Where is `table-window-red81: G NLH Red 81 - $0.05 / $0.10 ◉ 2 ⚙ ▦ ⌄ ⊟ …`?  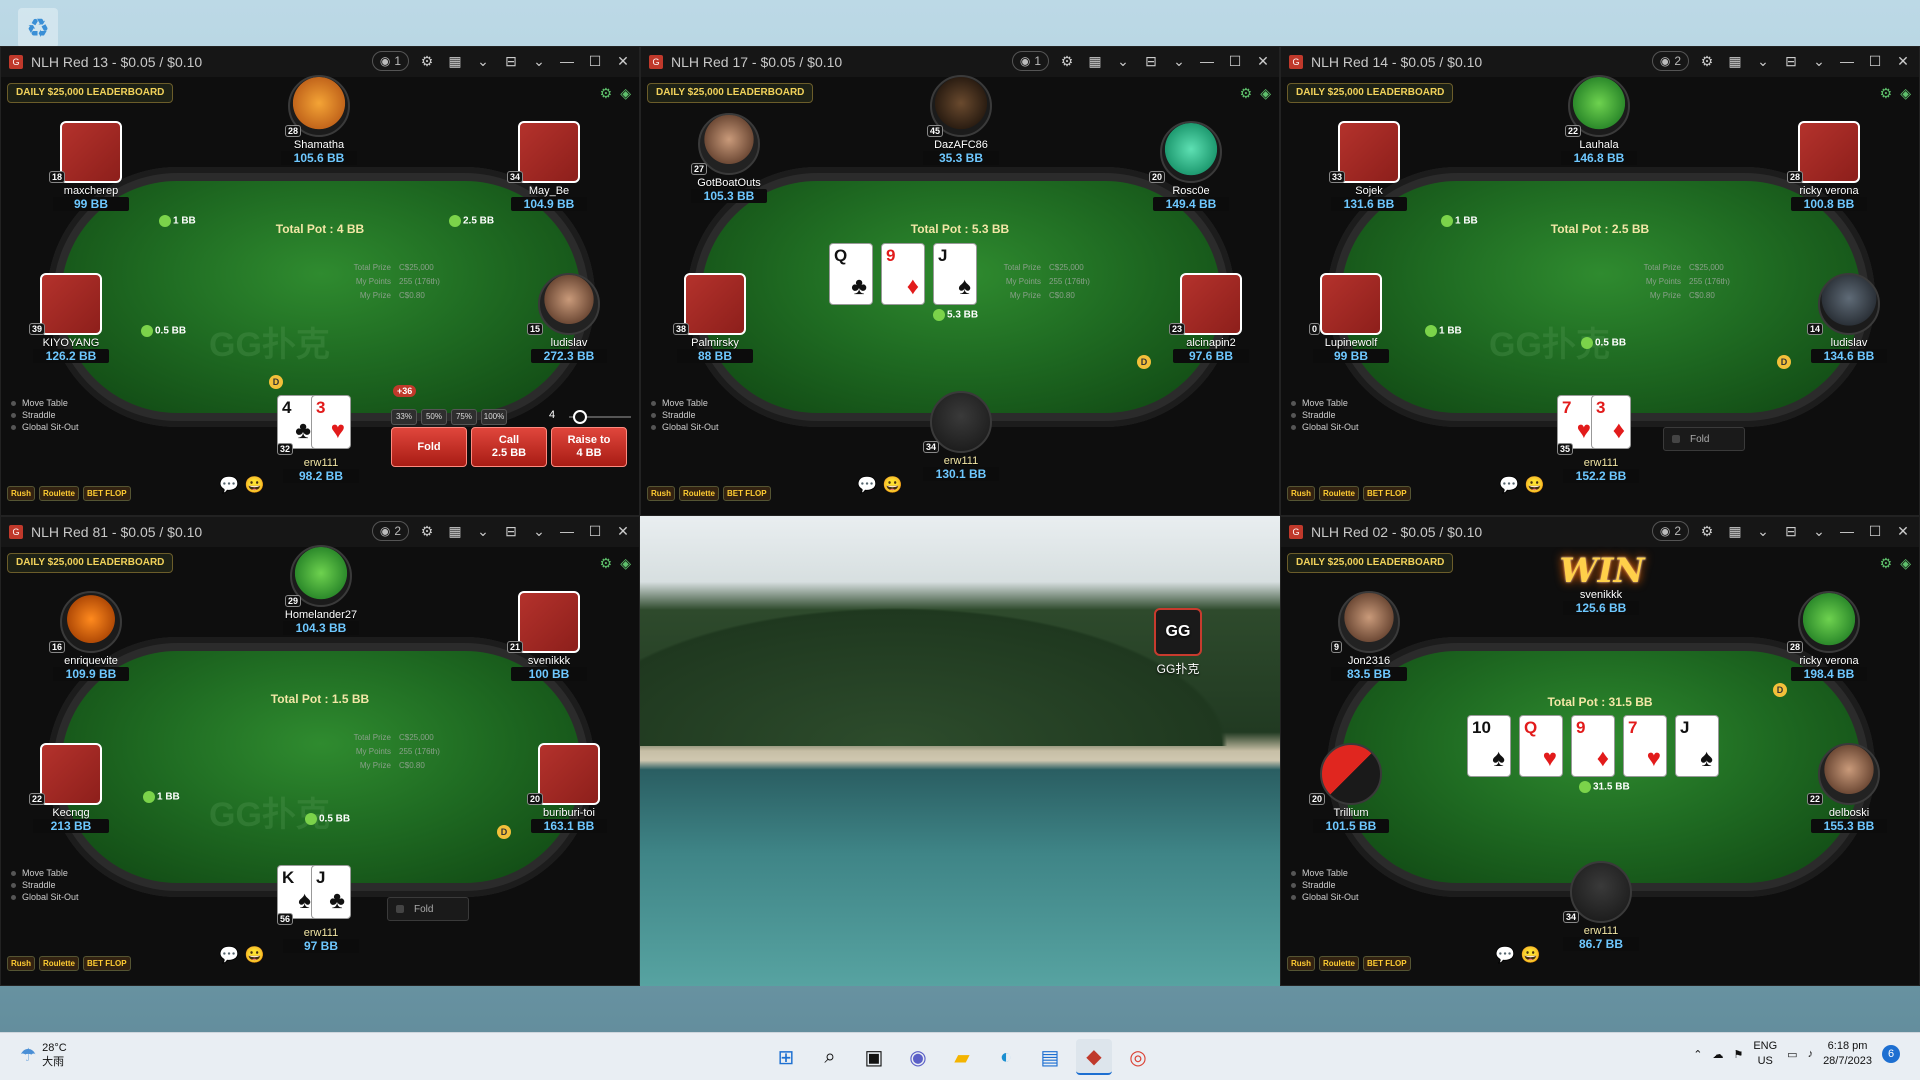
table-window-red81: G NLH Red 81 - $0.05 / $0.10 ◉ 2 ⚙ ▦ ⌄ ⊟ … is located at coordinates (320, 751).